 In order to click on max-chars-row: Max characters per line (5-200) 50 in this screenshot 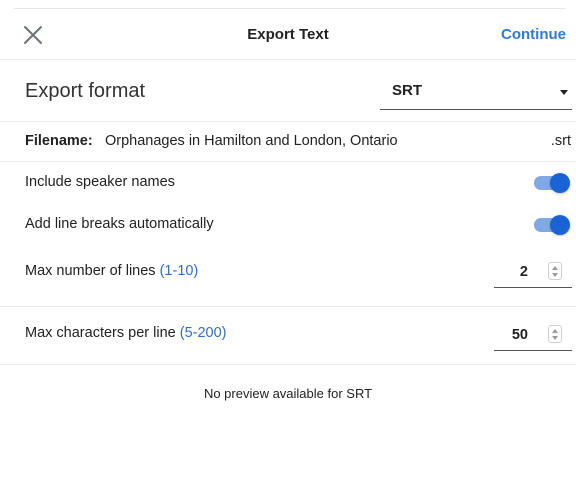, I will do `click(288, 333)`.